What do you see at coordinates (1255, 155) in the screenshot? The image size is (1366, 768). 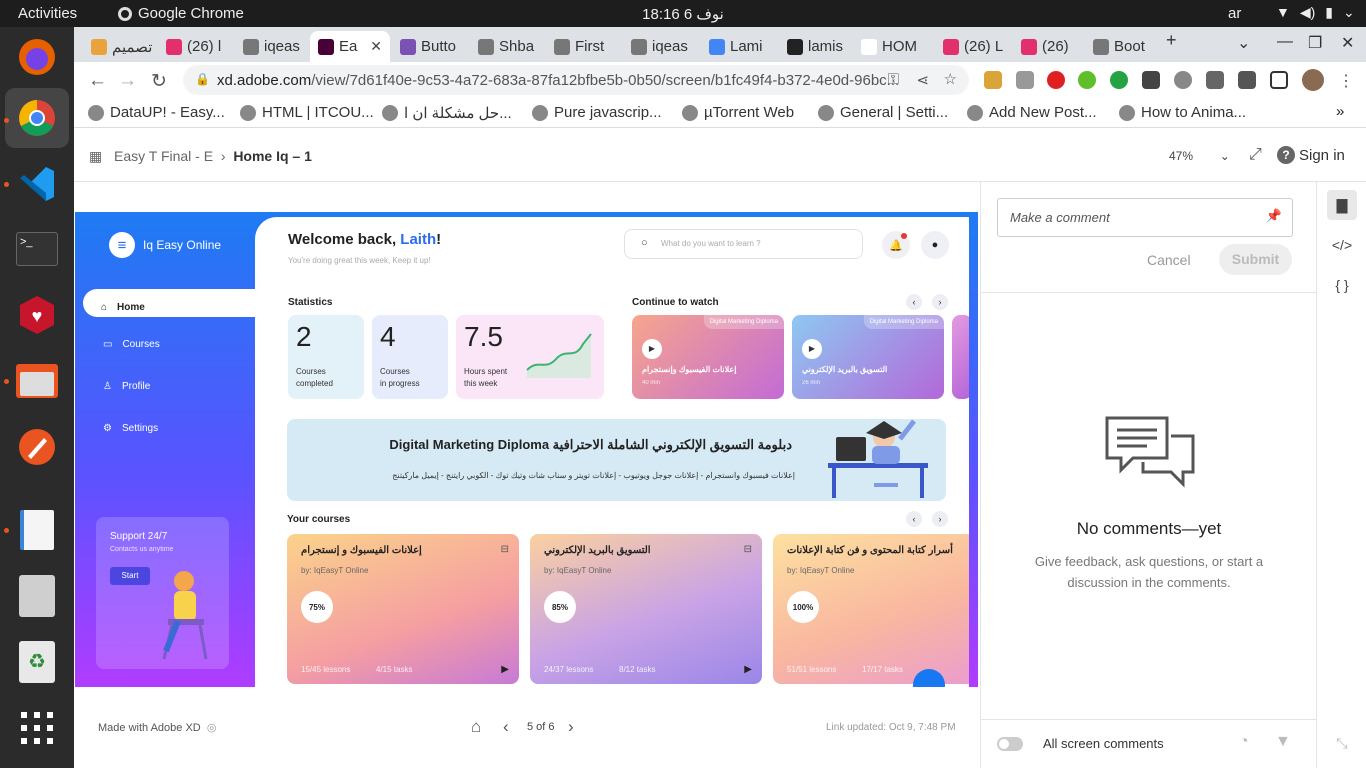 I see `fullscreen-icon: ⤢` at bounding box center [1255, 155].